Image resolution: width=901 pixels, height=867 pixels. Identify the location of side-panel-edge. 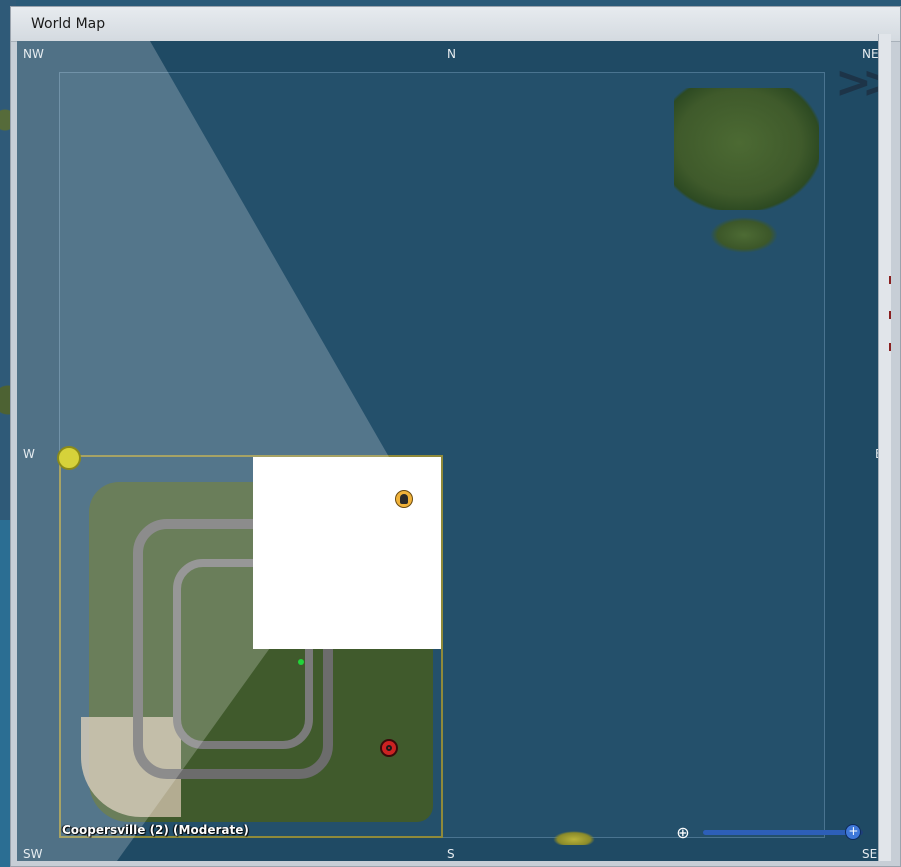
(884, 447).